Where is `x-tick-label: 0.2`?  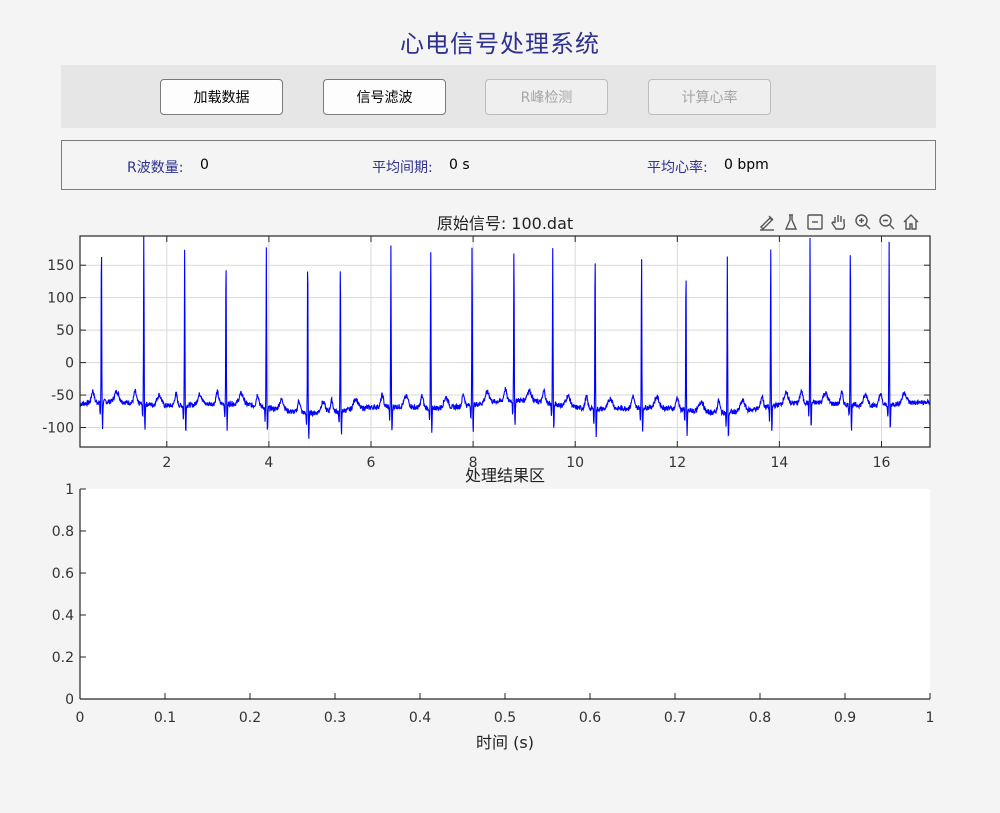 x-tick-label: 0.2 is located at coordinates (250, 718).